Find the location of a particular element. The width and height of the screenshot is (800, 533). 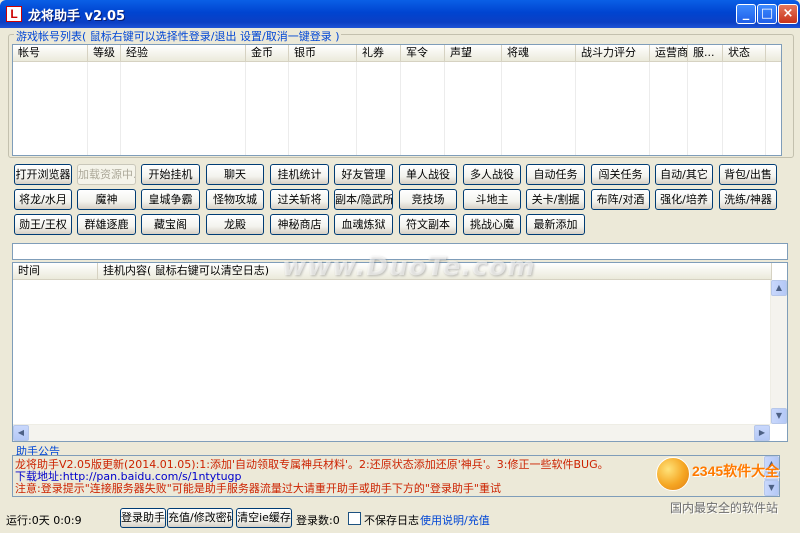

help-recharge-link: 使用说明/充值 is located at coordinates (455, 520).